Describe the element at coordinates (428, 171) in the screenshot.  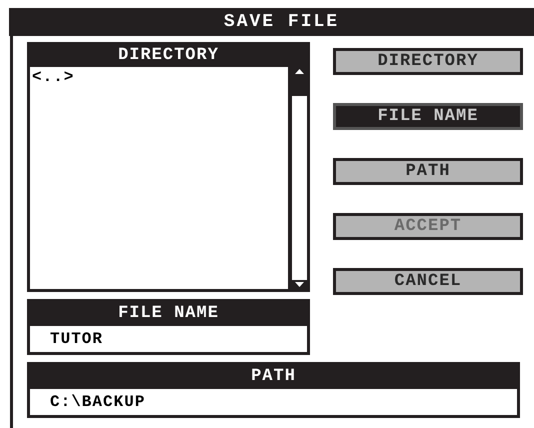
I see `menu-button: PATH` at that location.